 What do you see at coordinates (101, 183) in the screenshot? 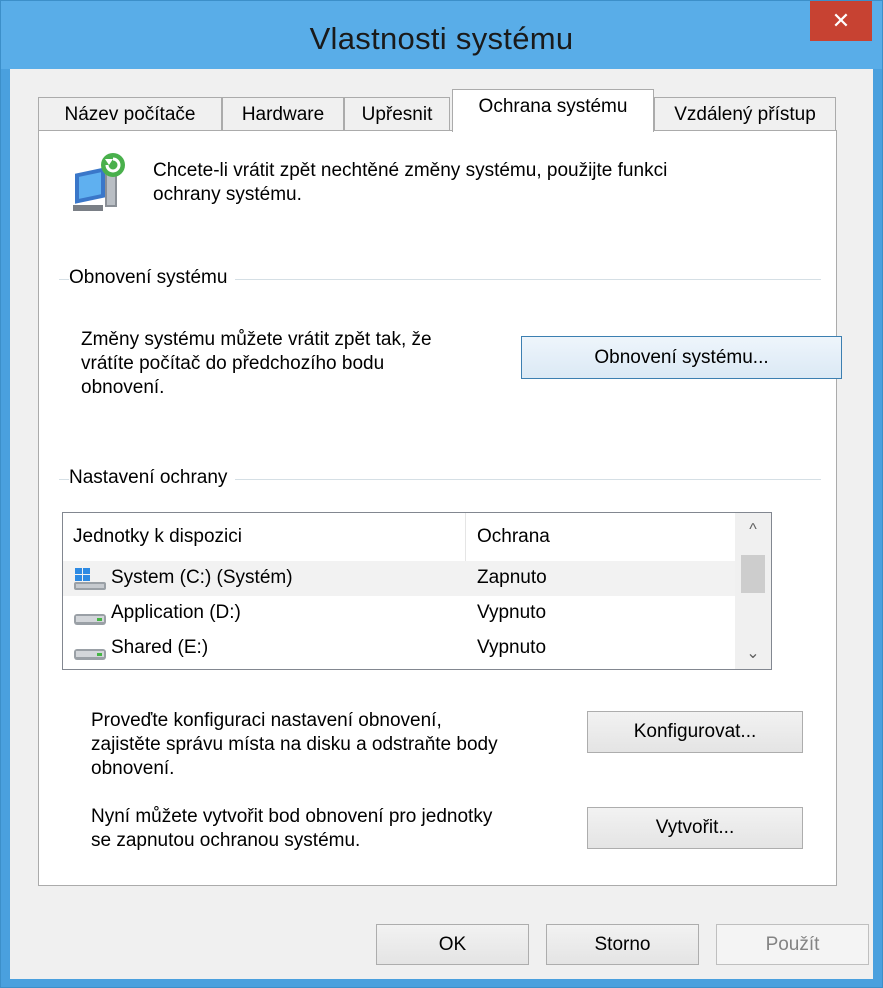
I see `system-protection-icon` at bounding box center [101, 183].